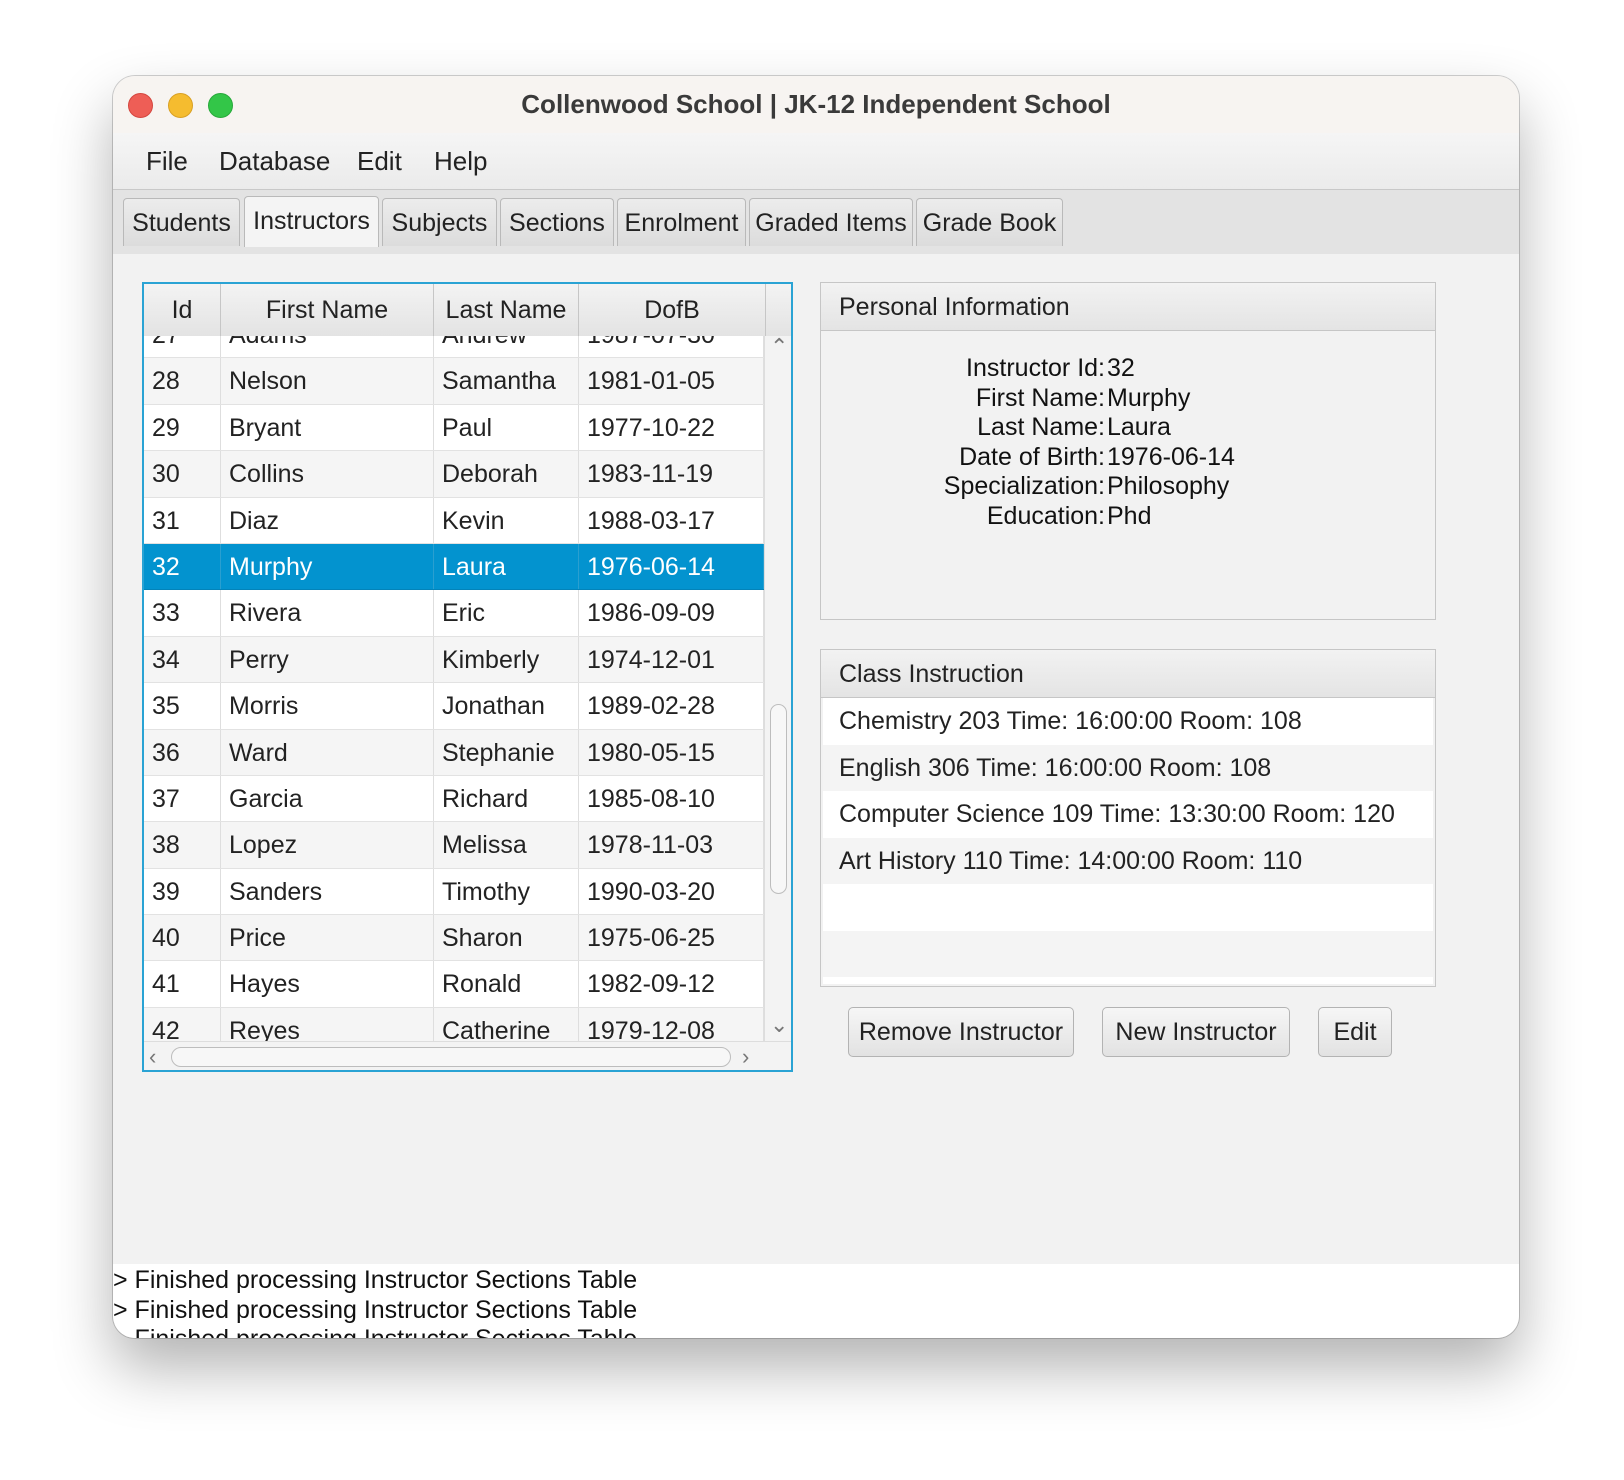 This screenshot has width=1624, height=1480. I want to click on column-header-first-name: First Name, so click(327, 310).